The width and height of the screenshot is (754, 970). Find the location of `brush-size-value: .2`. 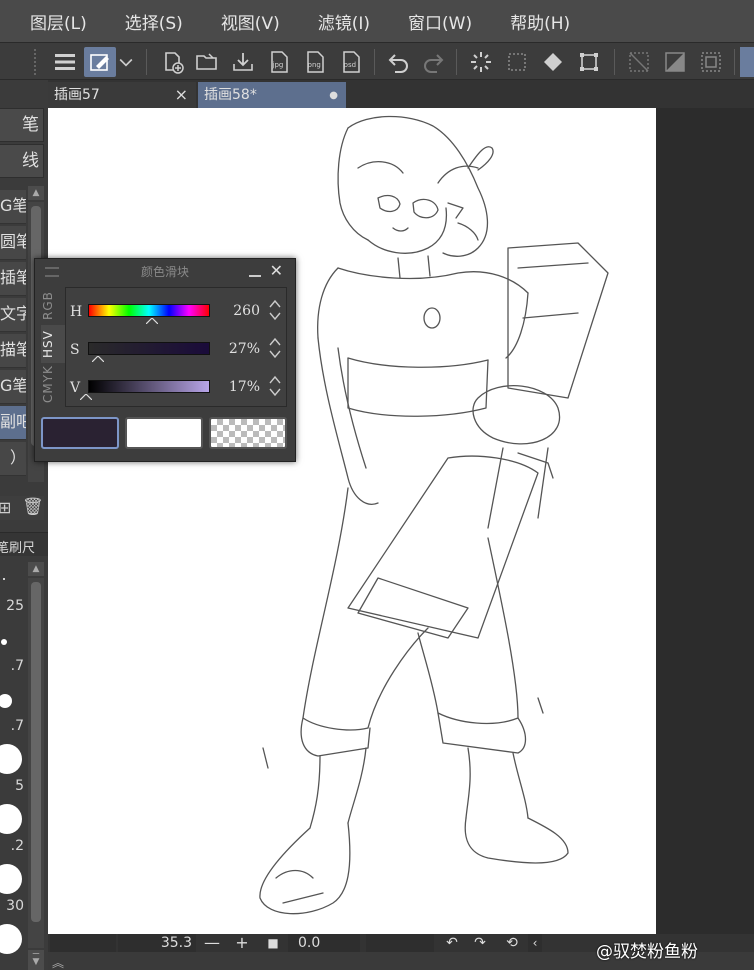

brush-size-value: .2 is located at coordinates (12, 846).